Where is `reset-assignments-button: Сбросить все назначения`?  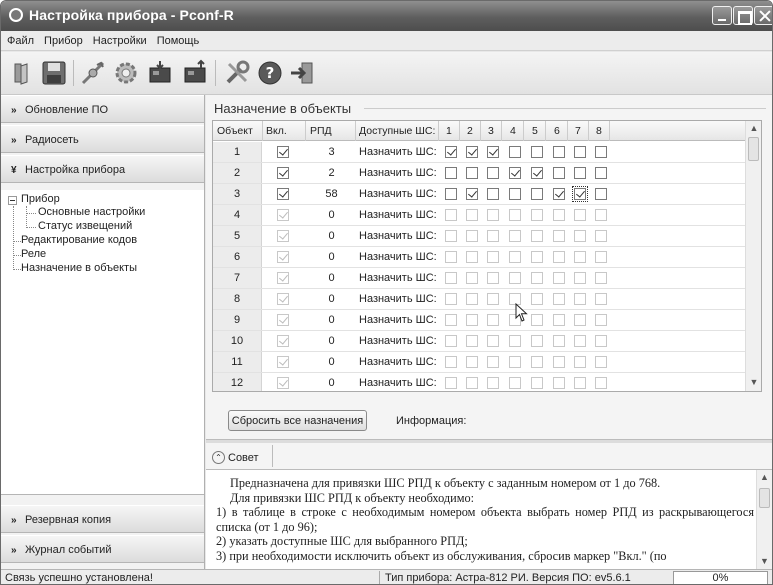 reset-assignments-button: Сбросить все назначения is located at coordinates (297, 420).